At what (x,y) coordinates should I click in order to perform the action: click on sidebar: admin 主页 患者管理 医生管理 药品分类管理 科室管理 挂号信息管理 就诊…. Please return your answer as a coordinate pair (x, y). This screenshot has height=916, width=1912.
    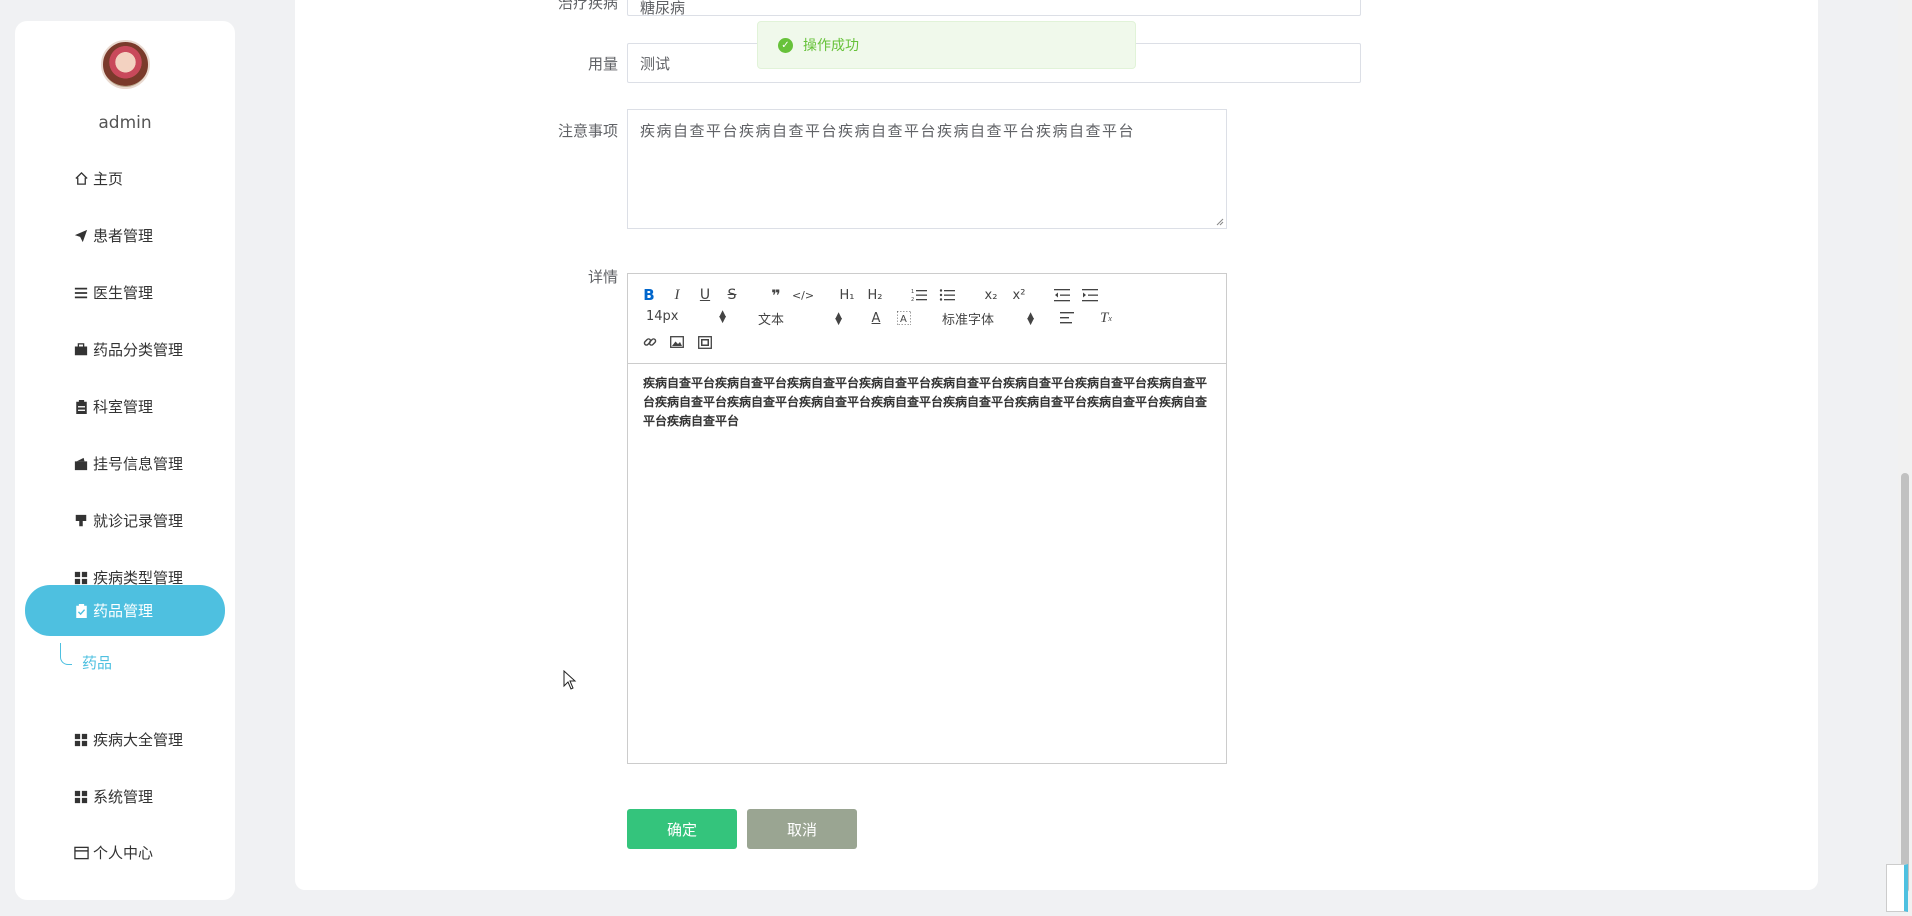
    Looking at the image, I should click on (125, 460).